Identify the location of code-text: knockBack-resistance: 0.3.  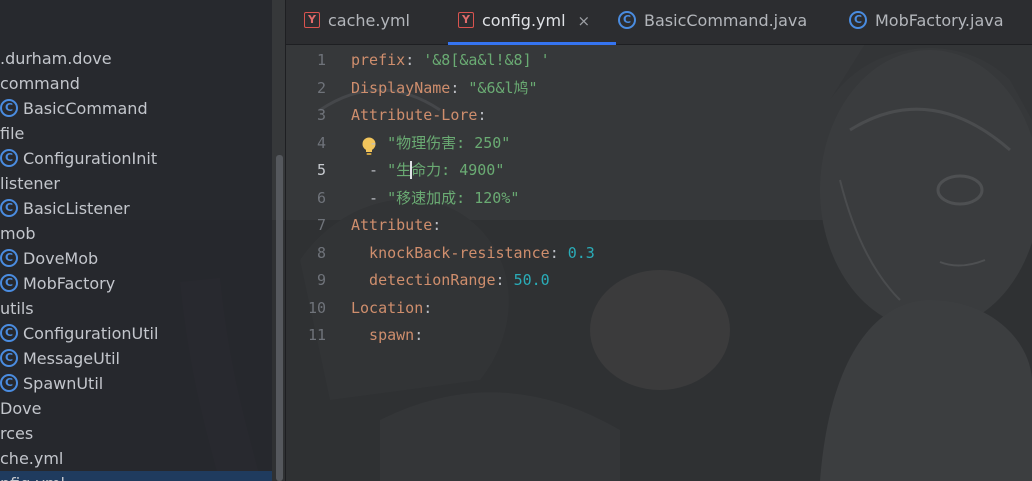
(473, 253).